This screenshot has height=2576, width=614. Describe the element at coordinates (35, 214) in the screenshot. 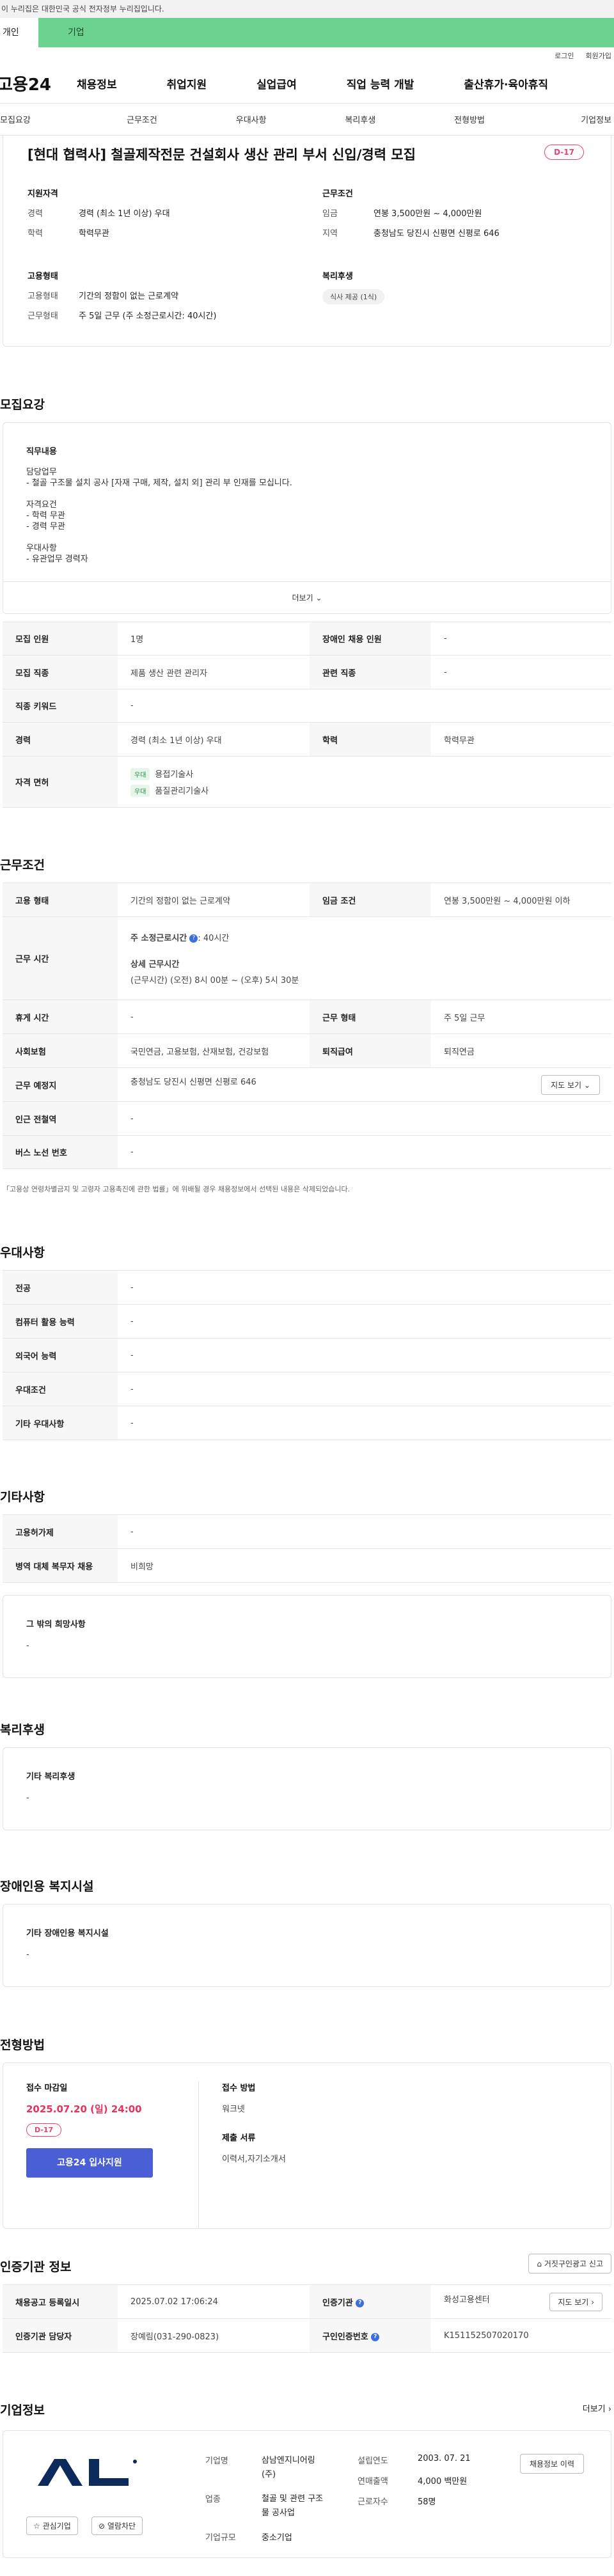

I see `summary-key: 경력` at that location.